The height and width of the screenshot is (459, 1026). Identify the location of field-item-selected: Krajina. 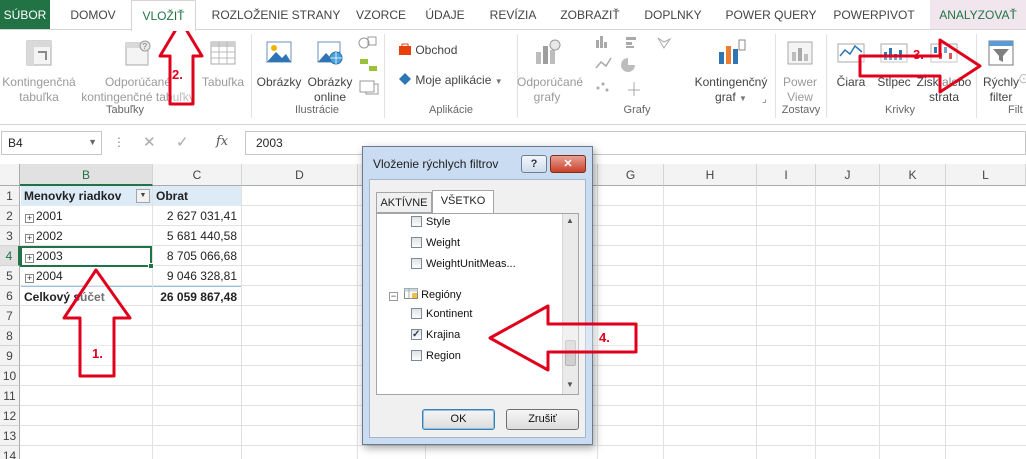
(435, 335).